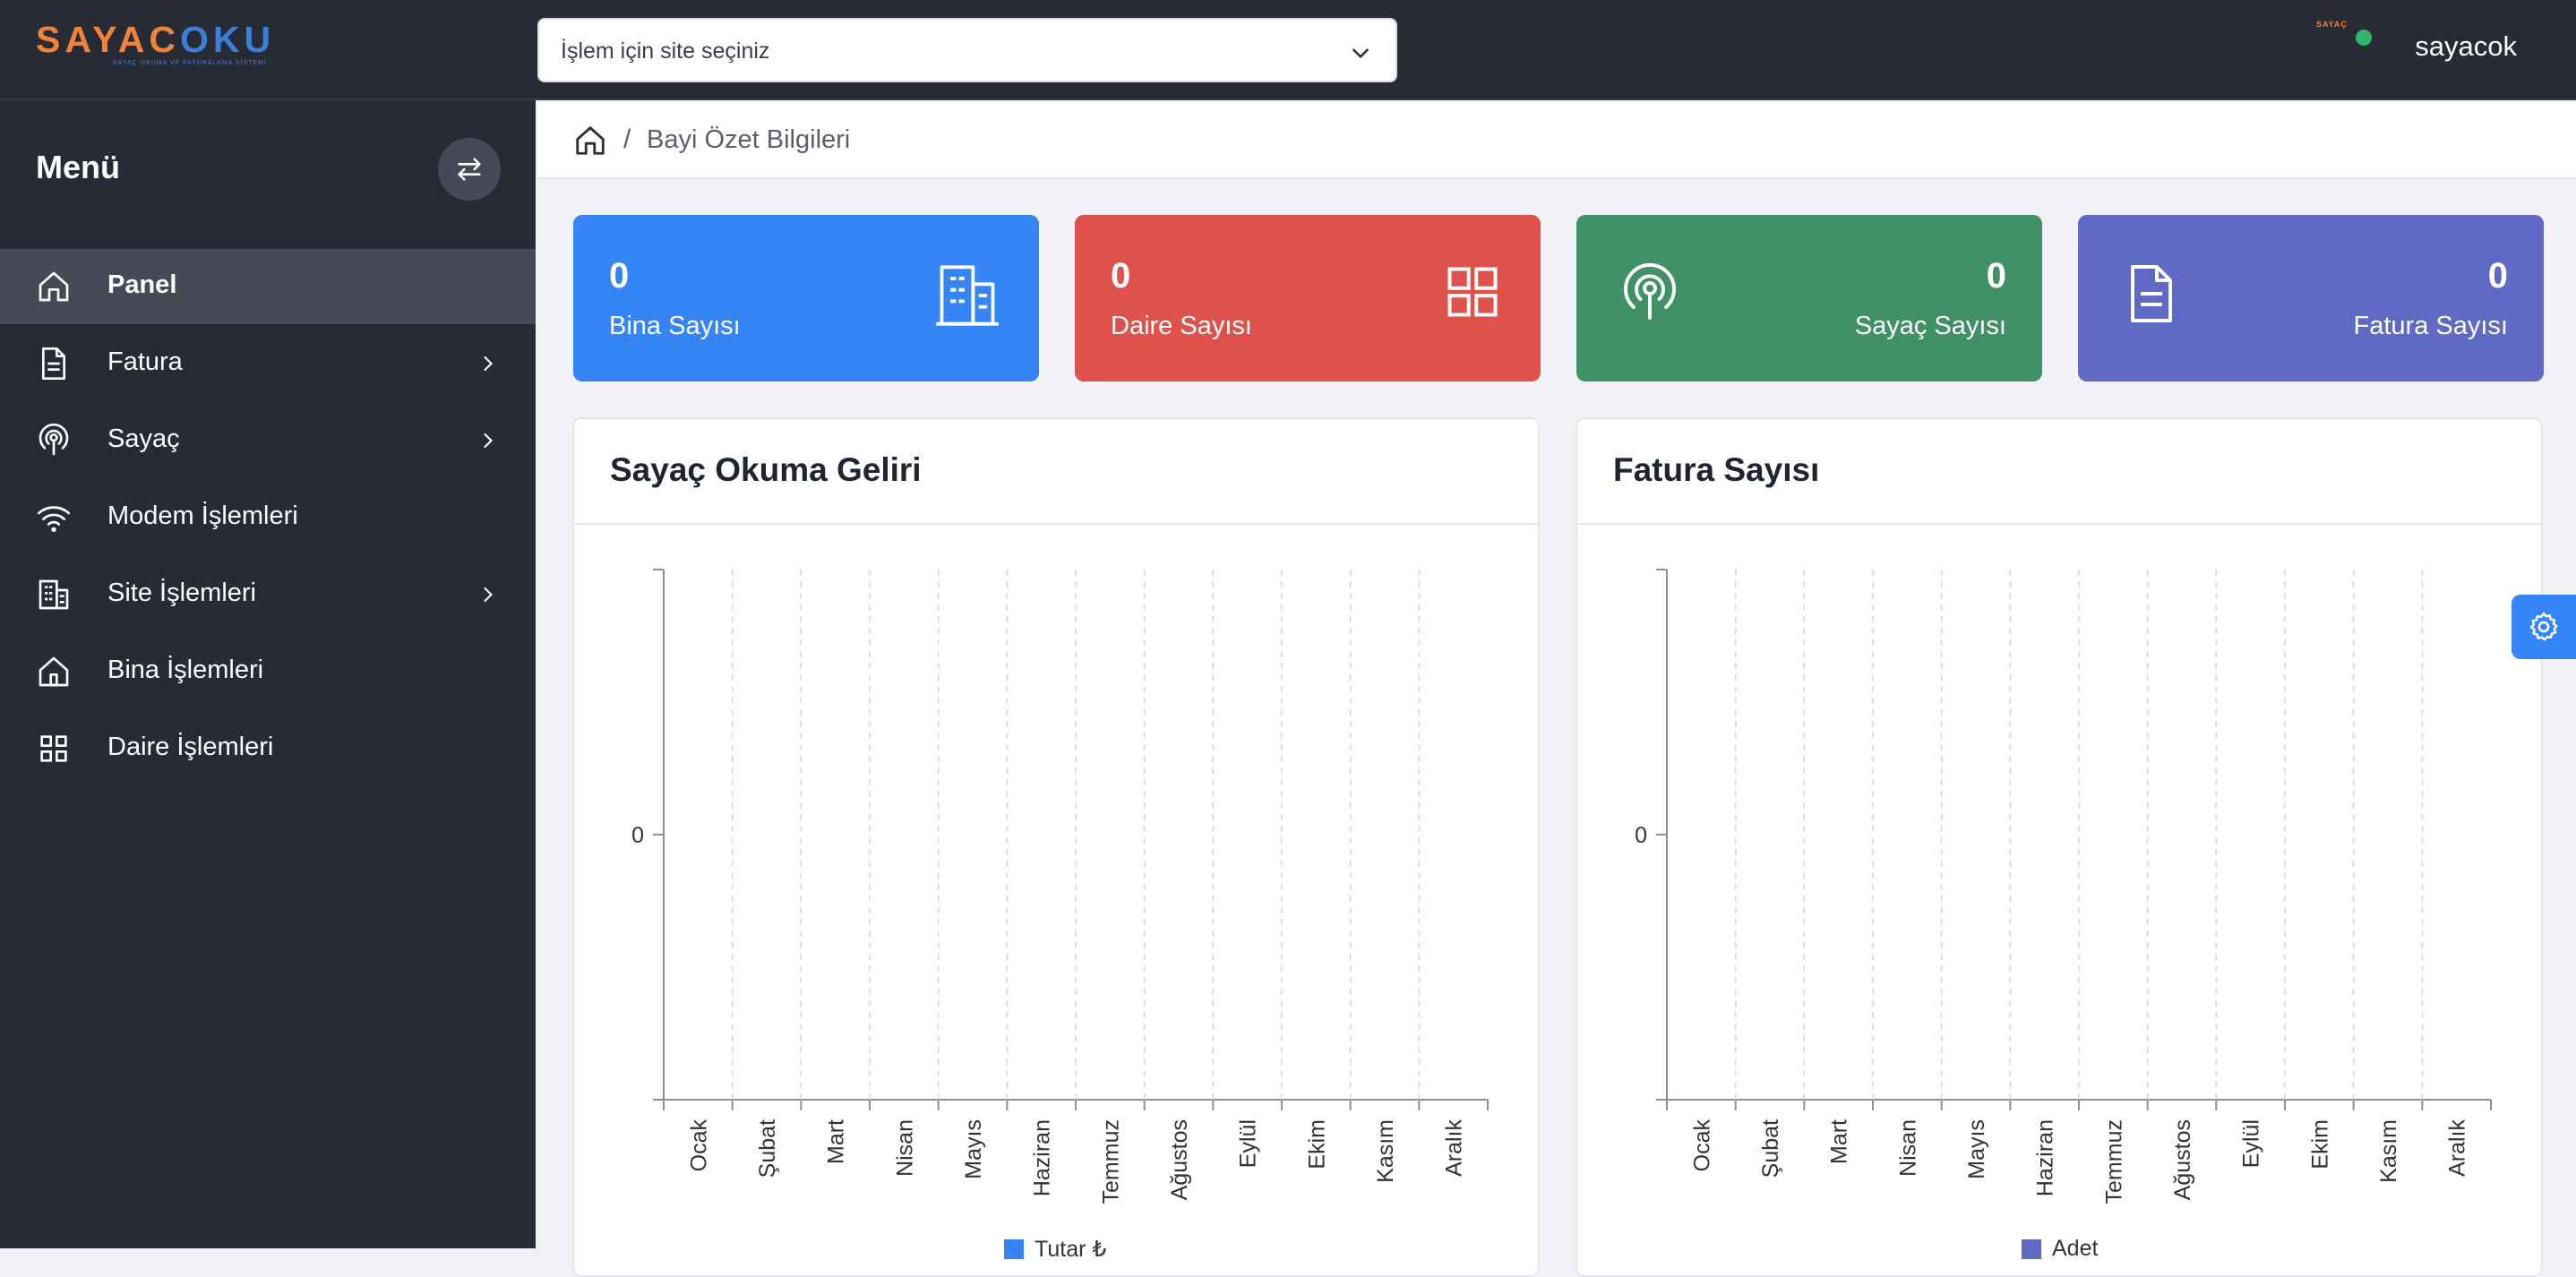 The height and width of the screenshot is (1277, 2576). I want to click on logo-text-part2: OKU, so click(228, 40).